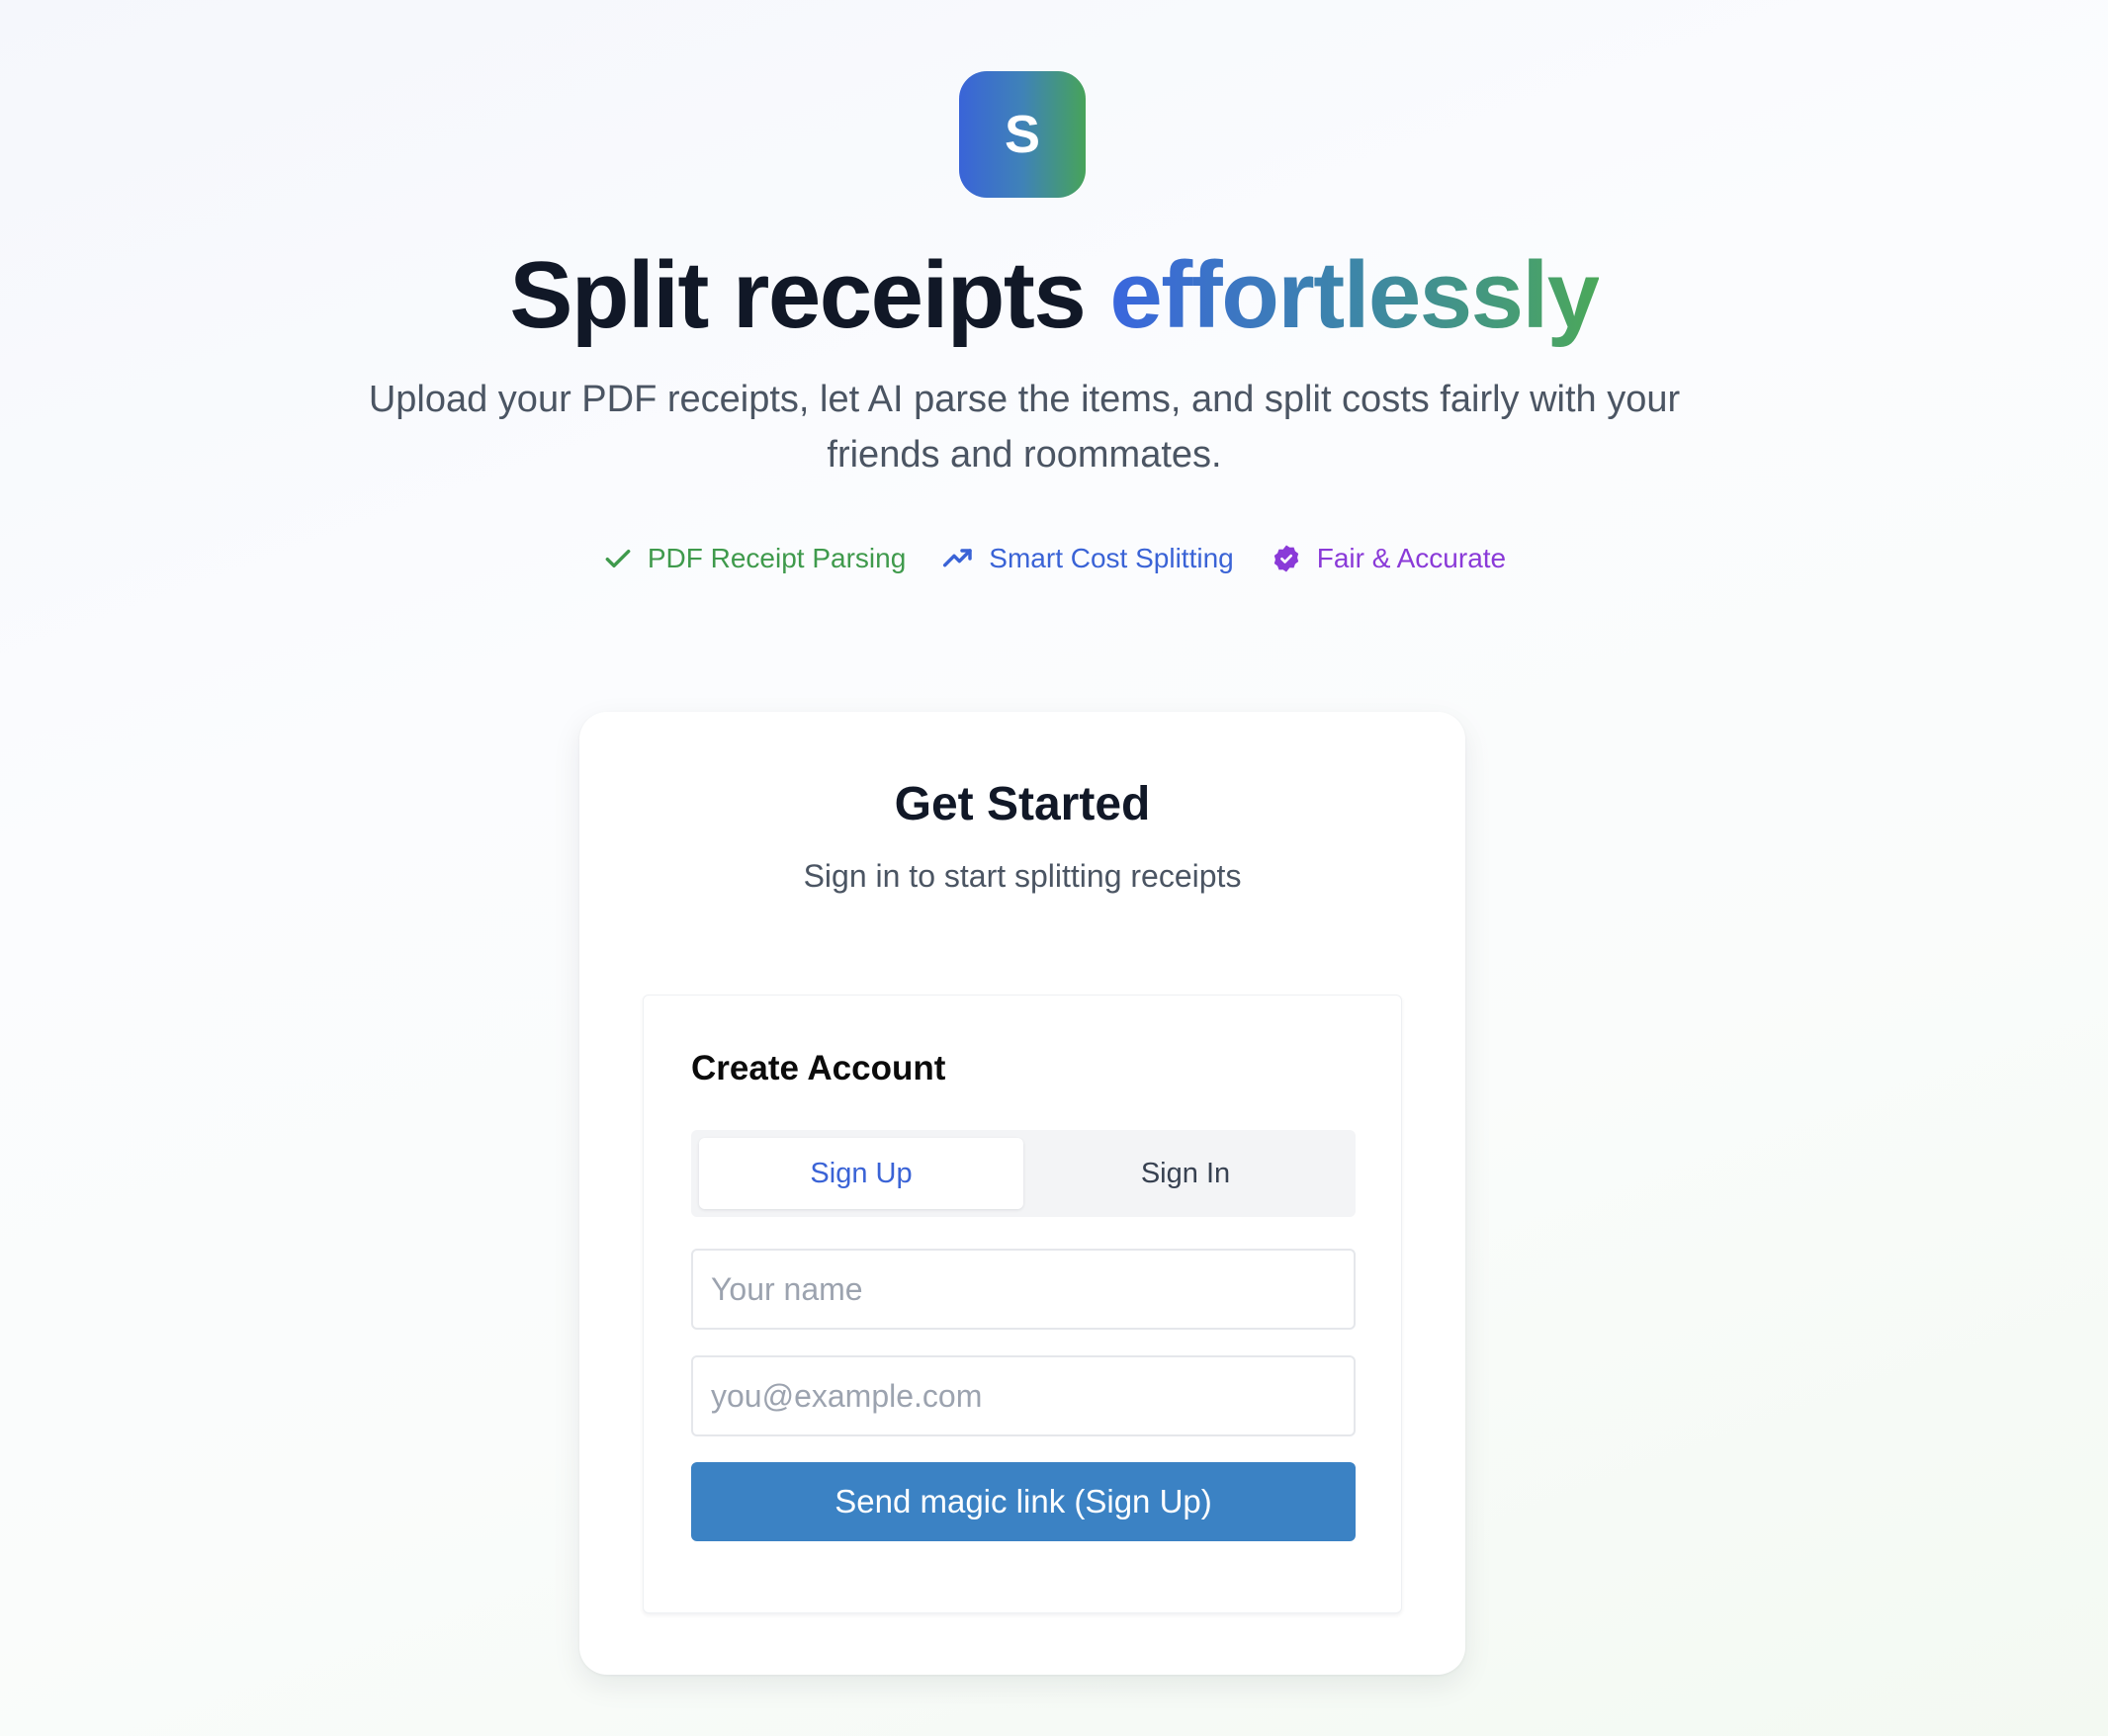 This screenshot has height=1736, width=2108. I want to click on name-input, so click(1024, 1289).